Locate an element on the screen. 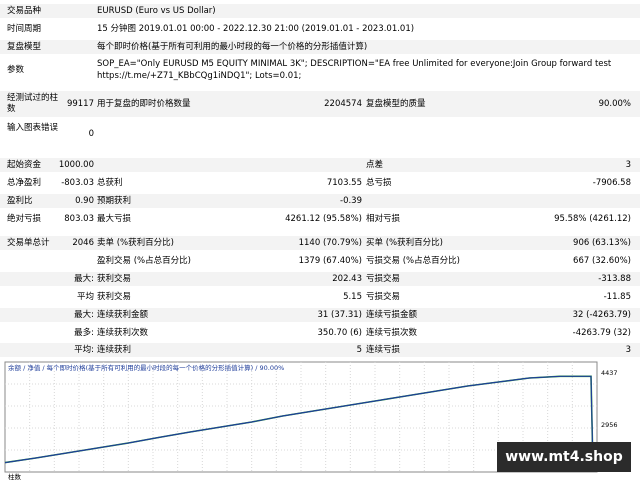 This screenshot has height=483, width=640. avgcons-prefix: 平均: is located at coordinates (84, 350).